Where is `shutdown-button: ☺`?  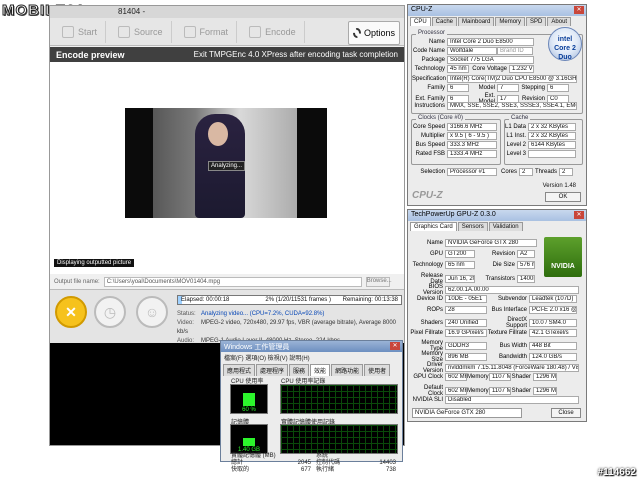 shutdown-button: ☺ is located at coordinates (152, 312).